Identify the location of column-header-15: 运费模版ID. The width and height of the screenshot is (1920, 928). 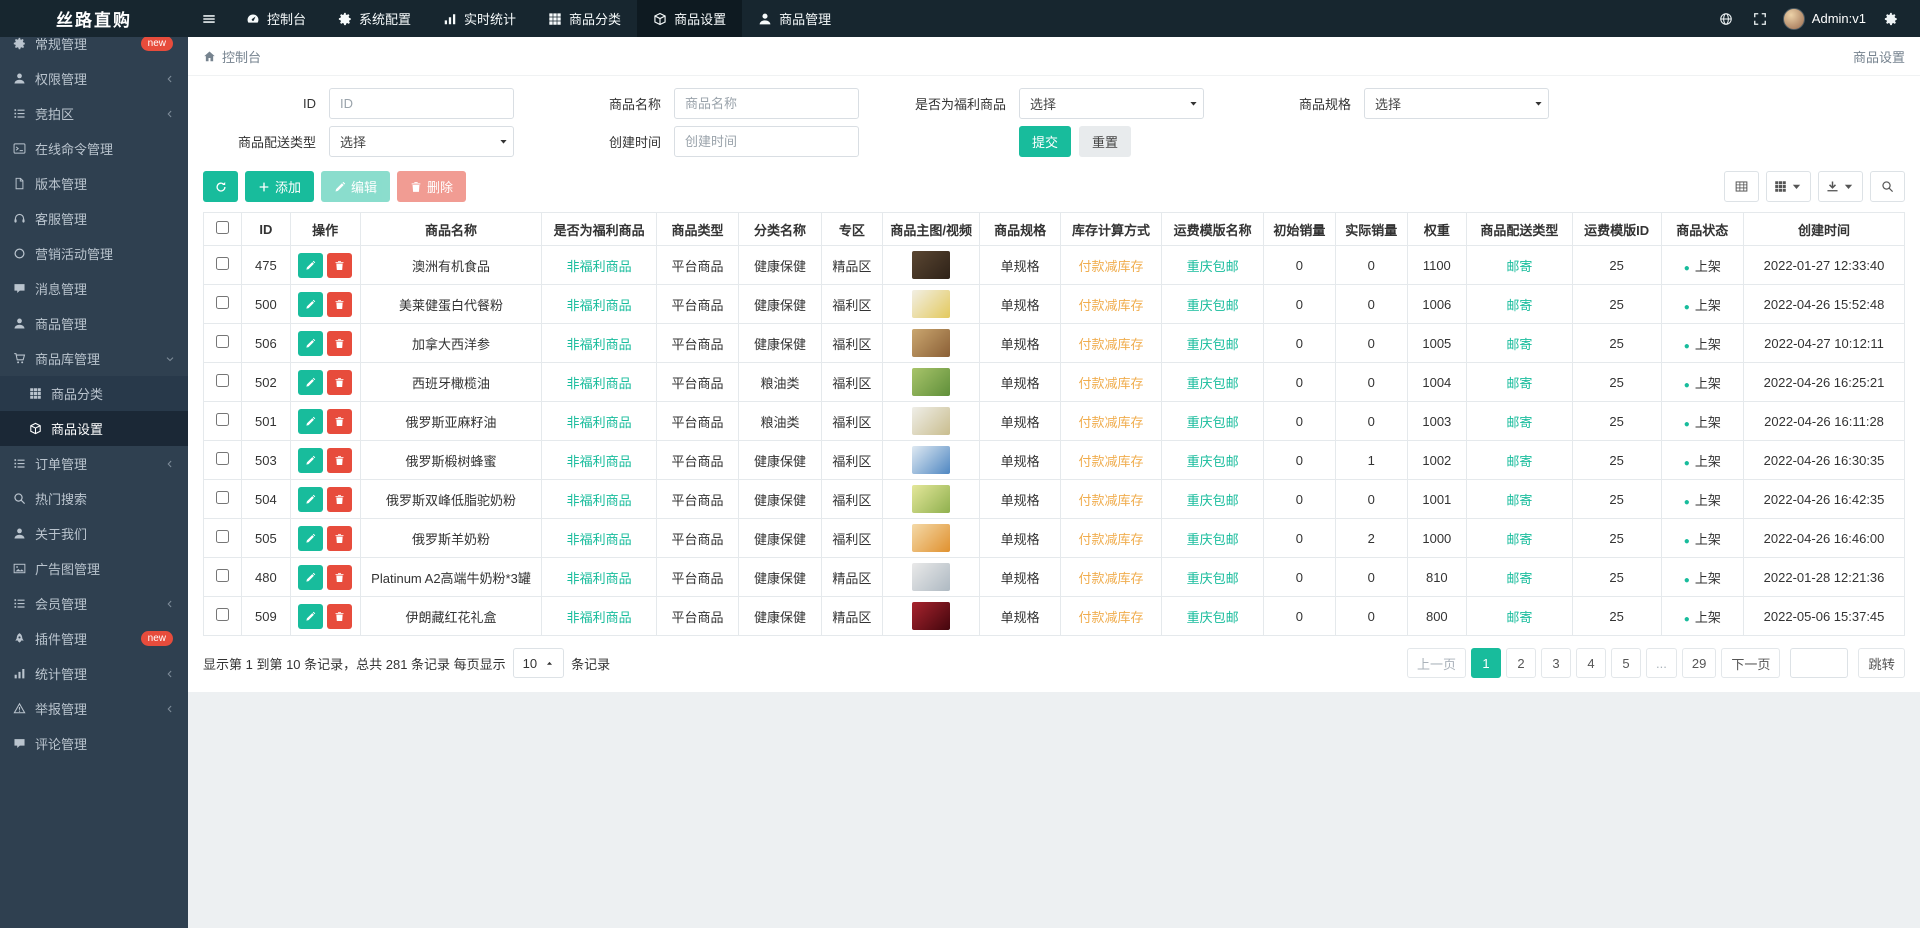
(1616, 229).